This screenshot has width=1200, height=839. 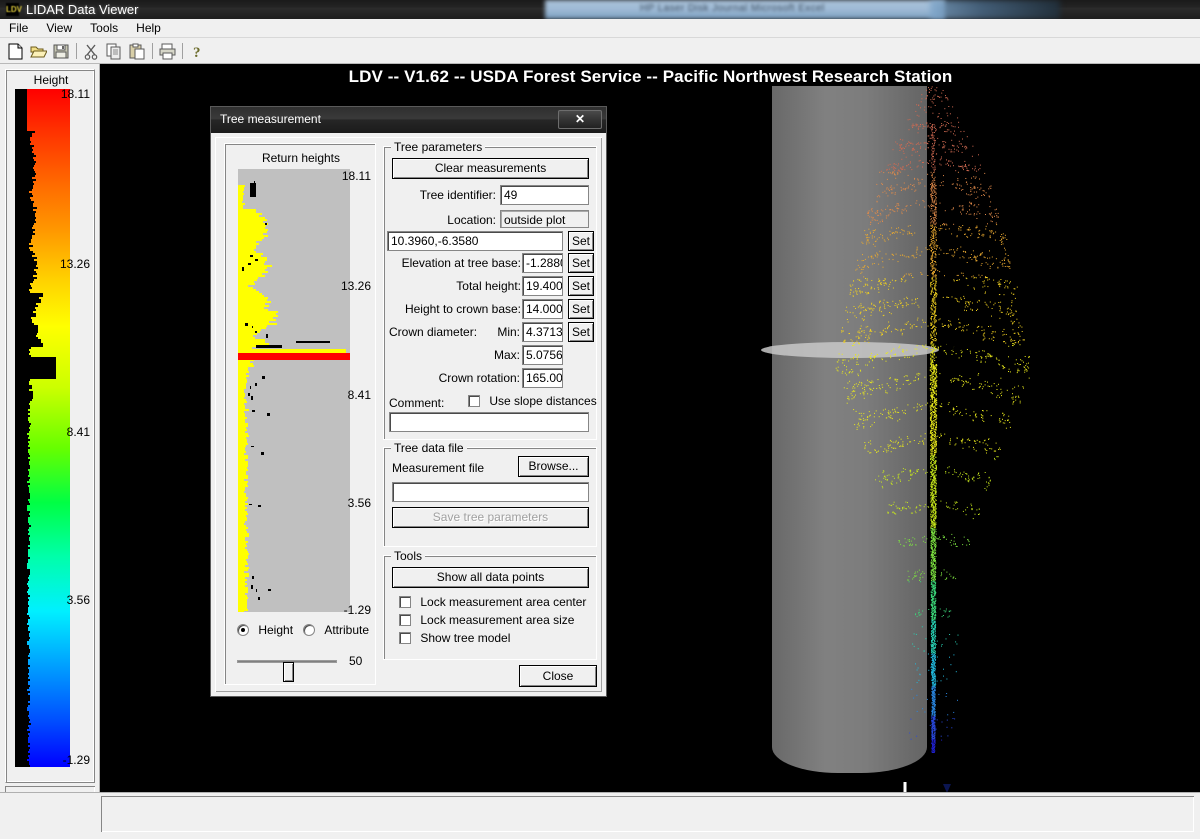 I want to click on height-histogram-title: Height, so click(x=51, y=80).